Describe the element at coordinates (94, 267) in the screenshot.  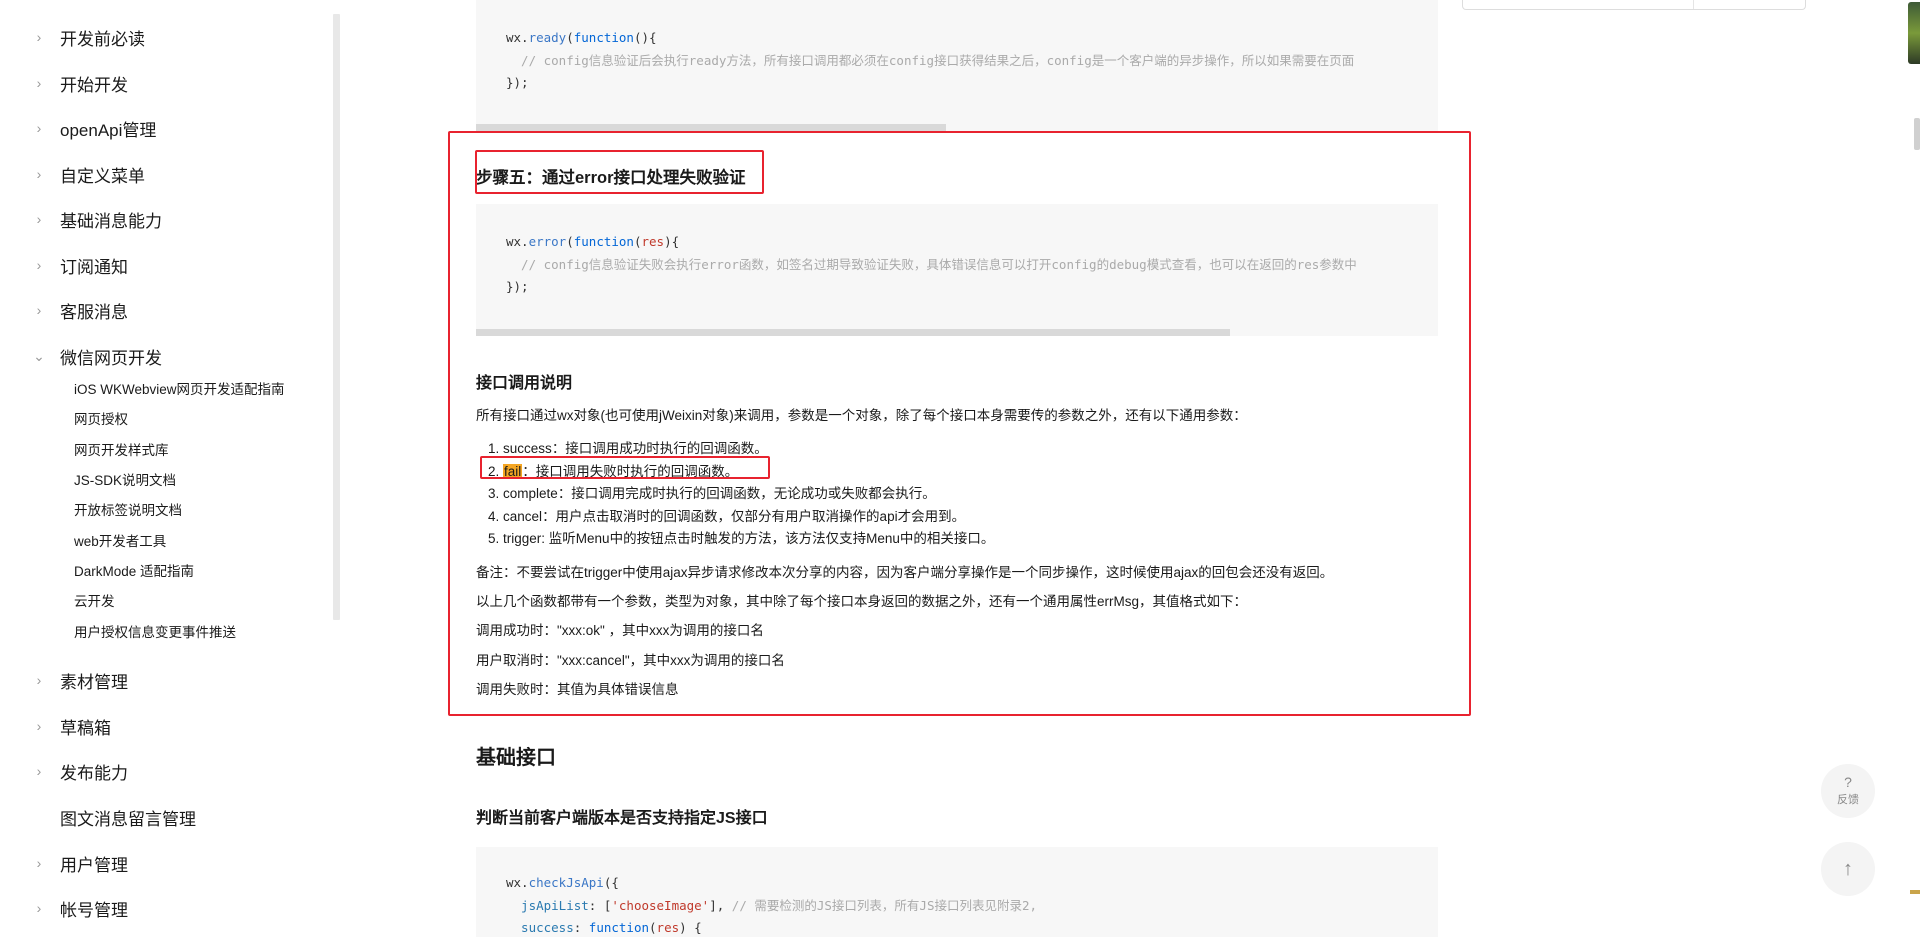
I see `sidebar-item-label: 订阅通知` at that location.